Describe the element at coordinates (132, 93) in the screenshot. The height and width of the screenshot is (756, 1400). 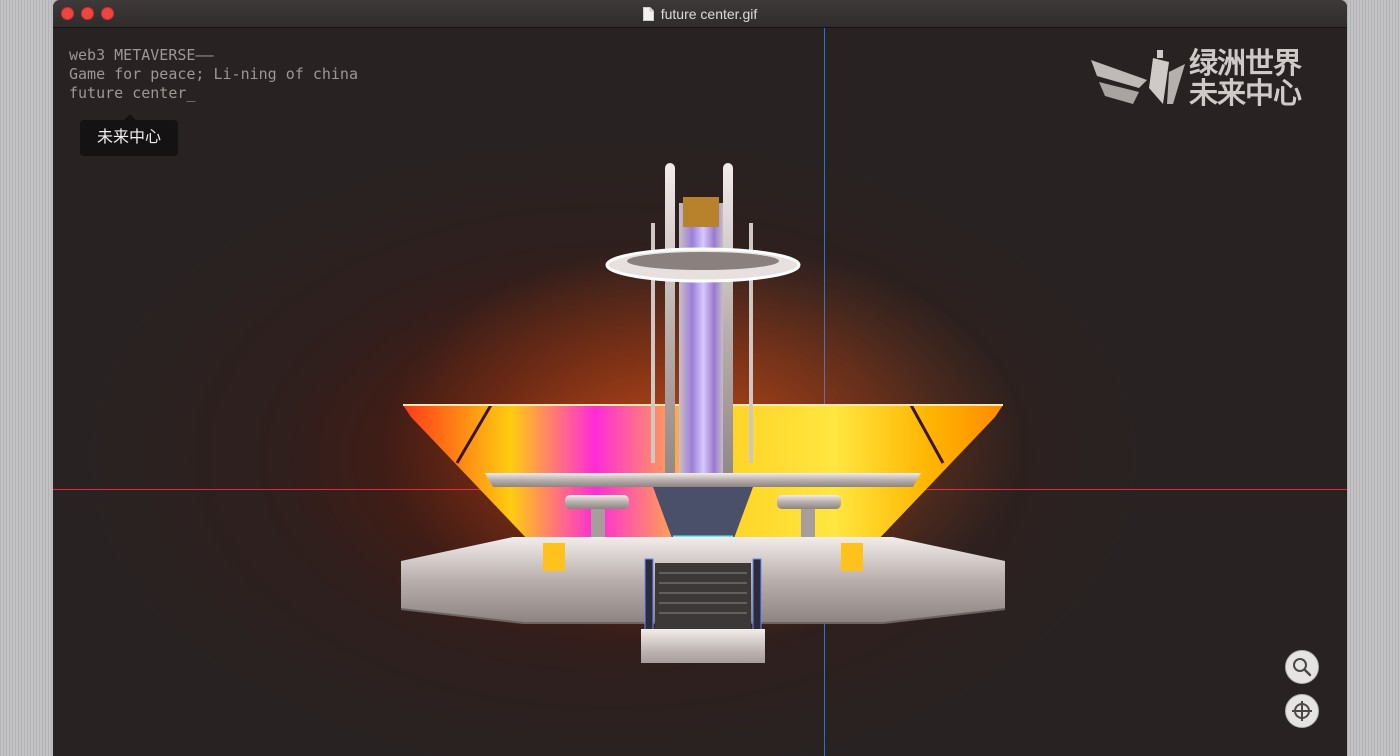
I see `console-line-3: future center_` at that location.